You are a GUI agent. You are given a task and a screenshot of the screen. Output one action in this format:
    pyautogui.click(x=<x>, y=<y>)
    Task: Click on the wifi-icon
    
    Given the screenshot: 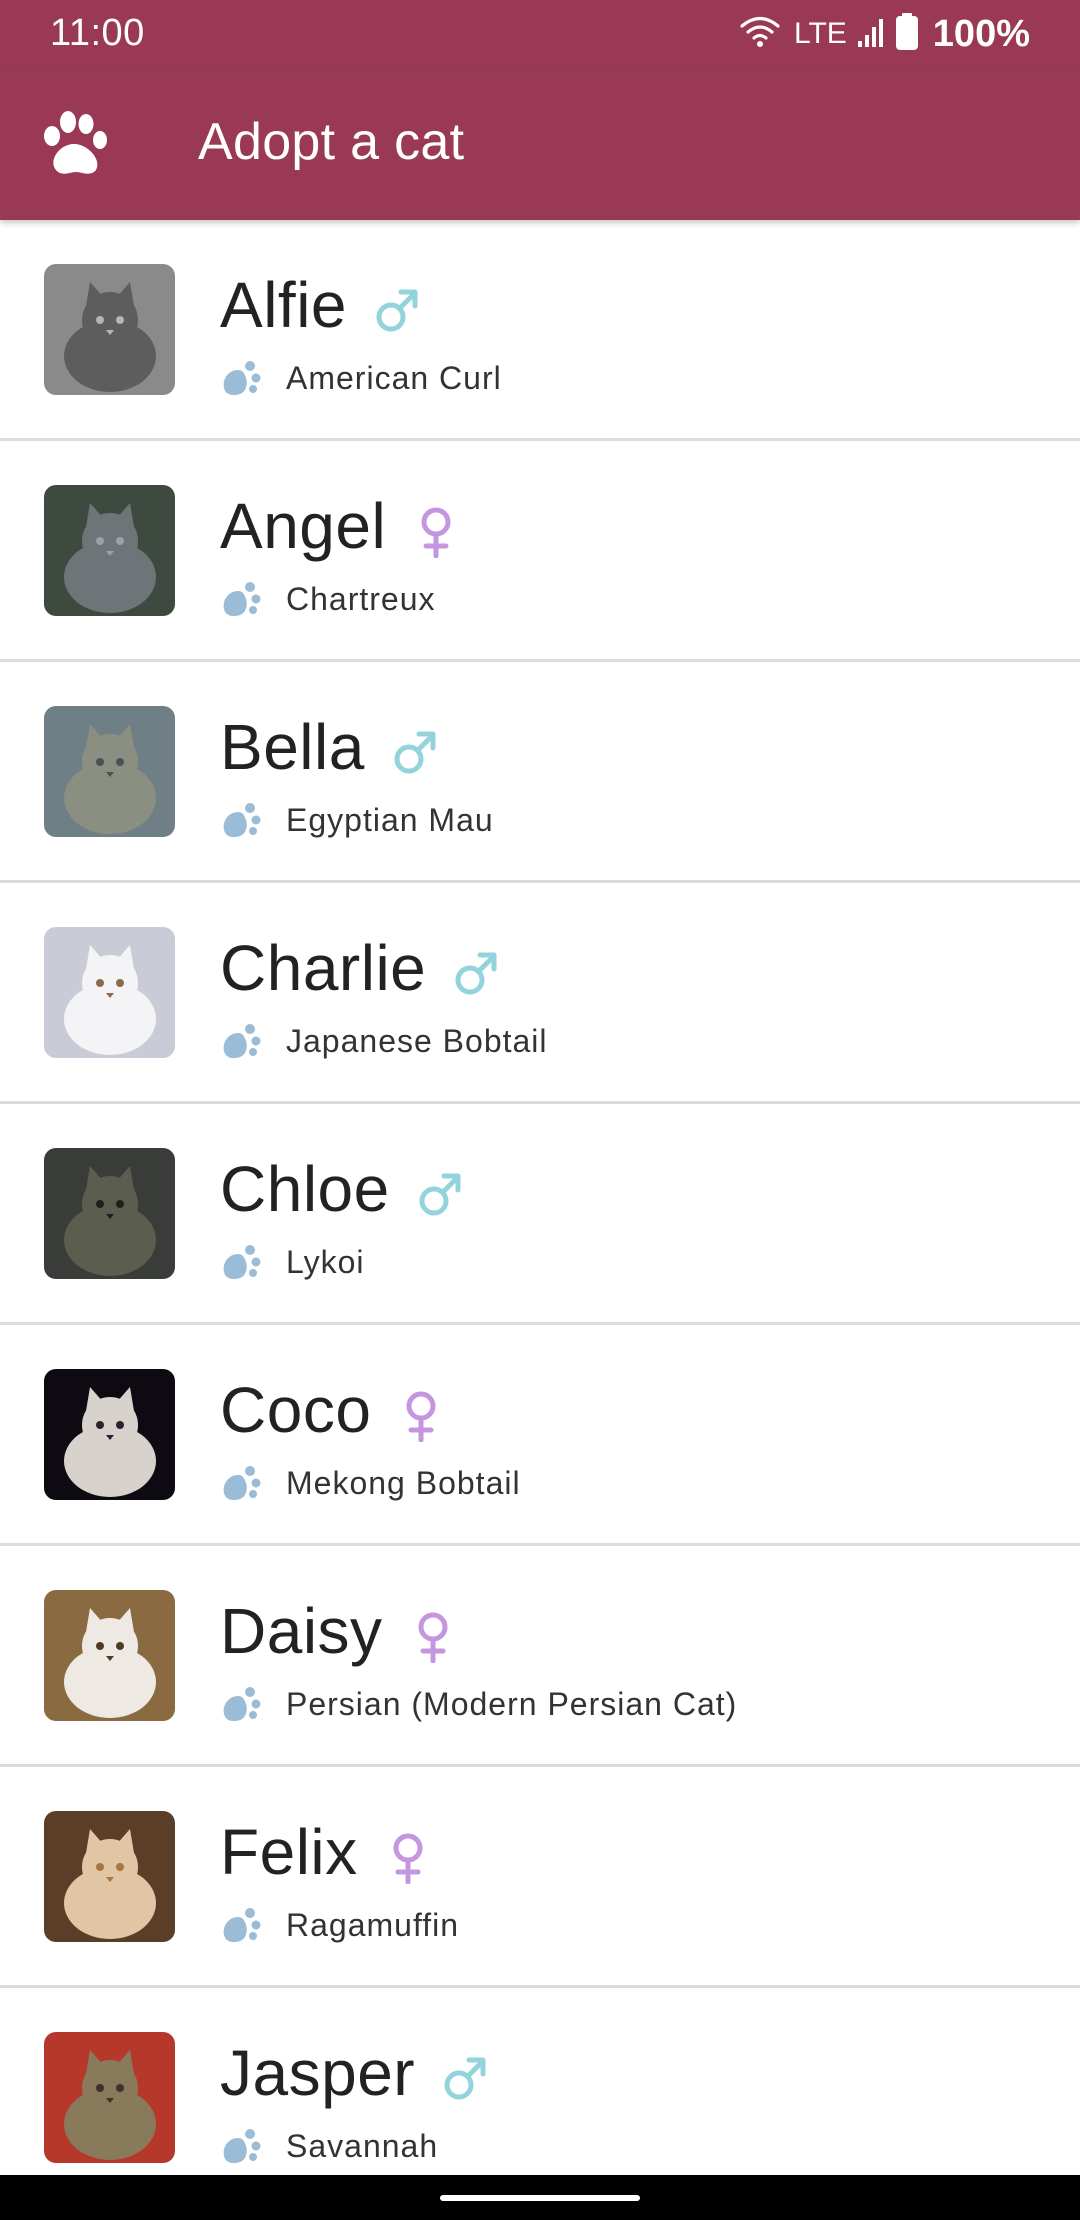 What is the action you would take?
    pyautogui.click(x=760, y=34)
    